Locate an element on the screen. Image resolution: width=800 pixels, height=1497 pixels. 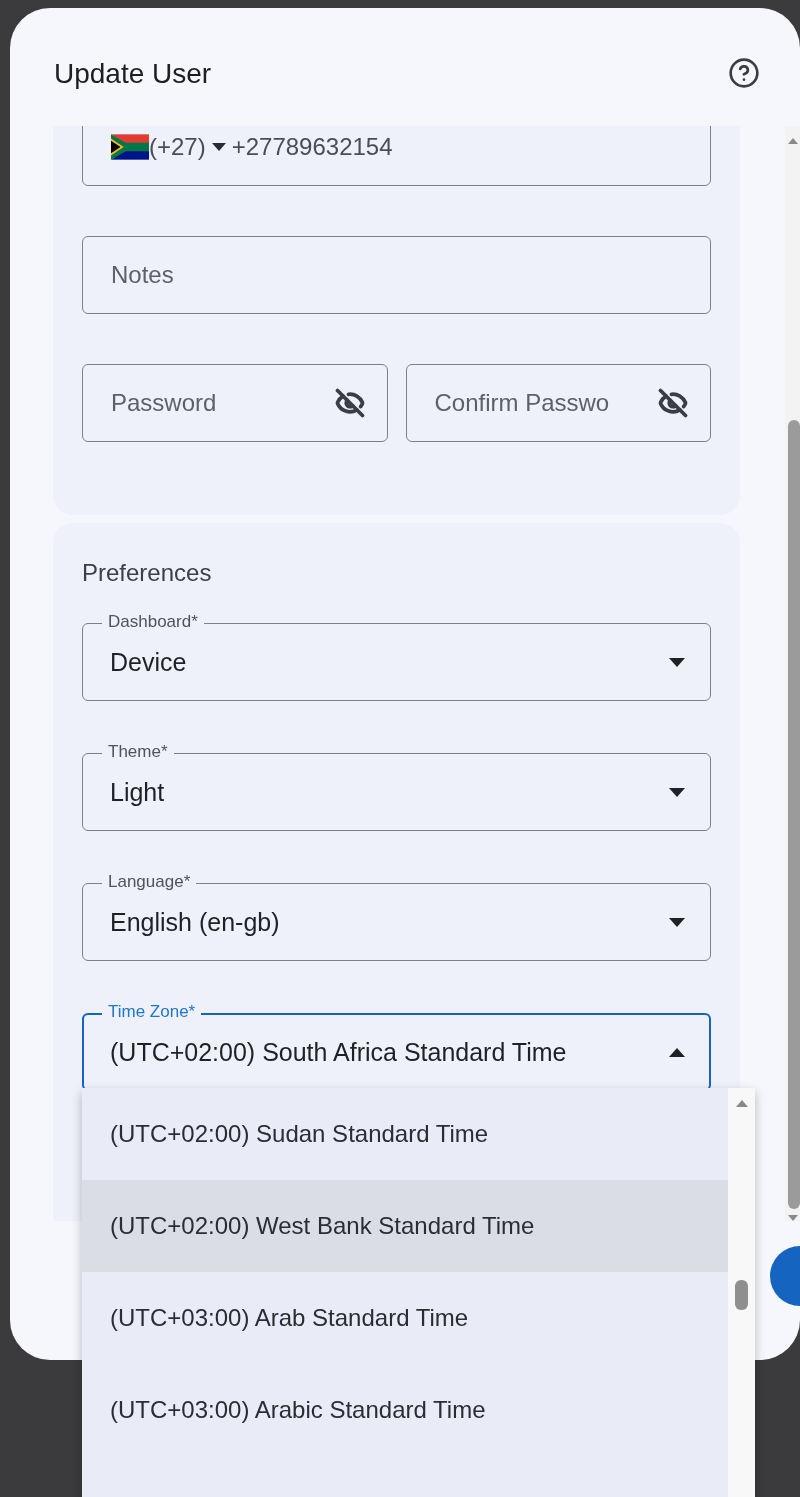
select-field: Language* English (en-gb) is located at coordinates (396, 916).